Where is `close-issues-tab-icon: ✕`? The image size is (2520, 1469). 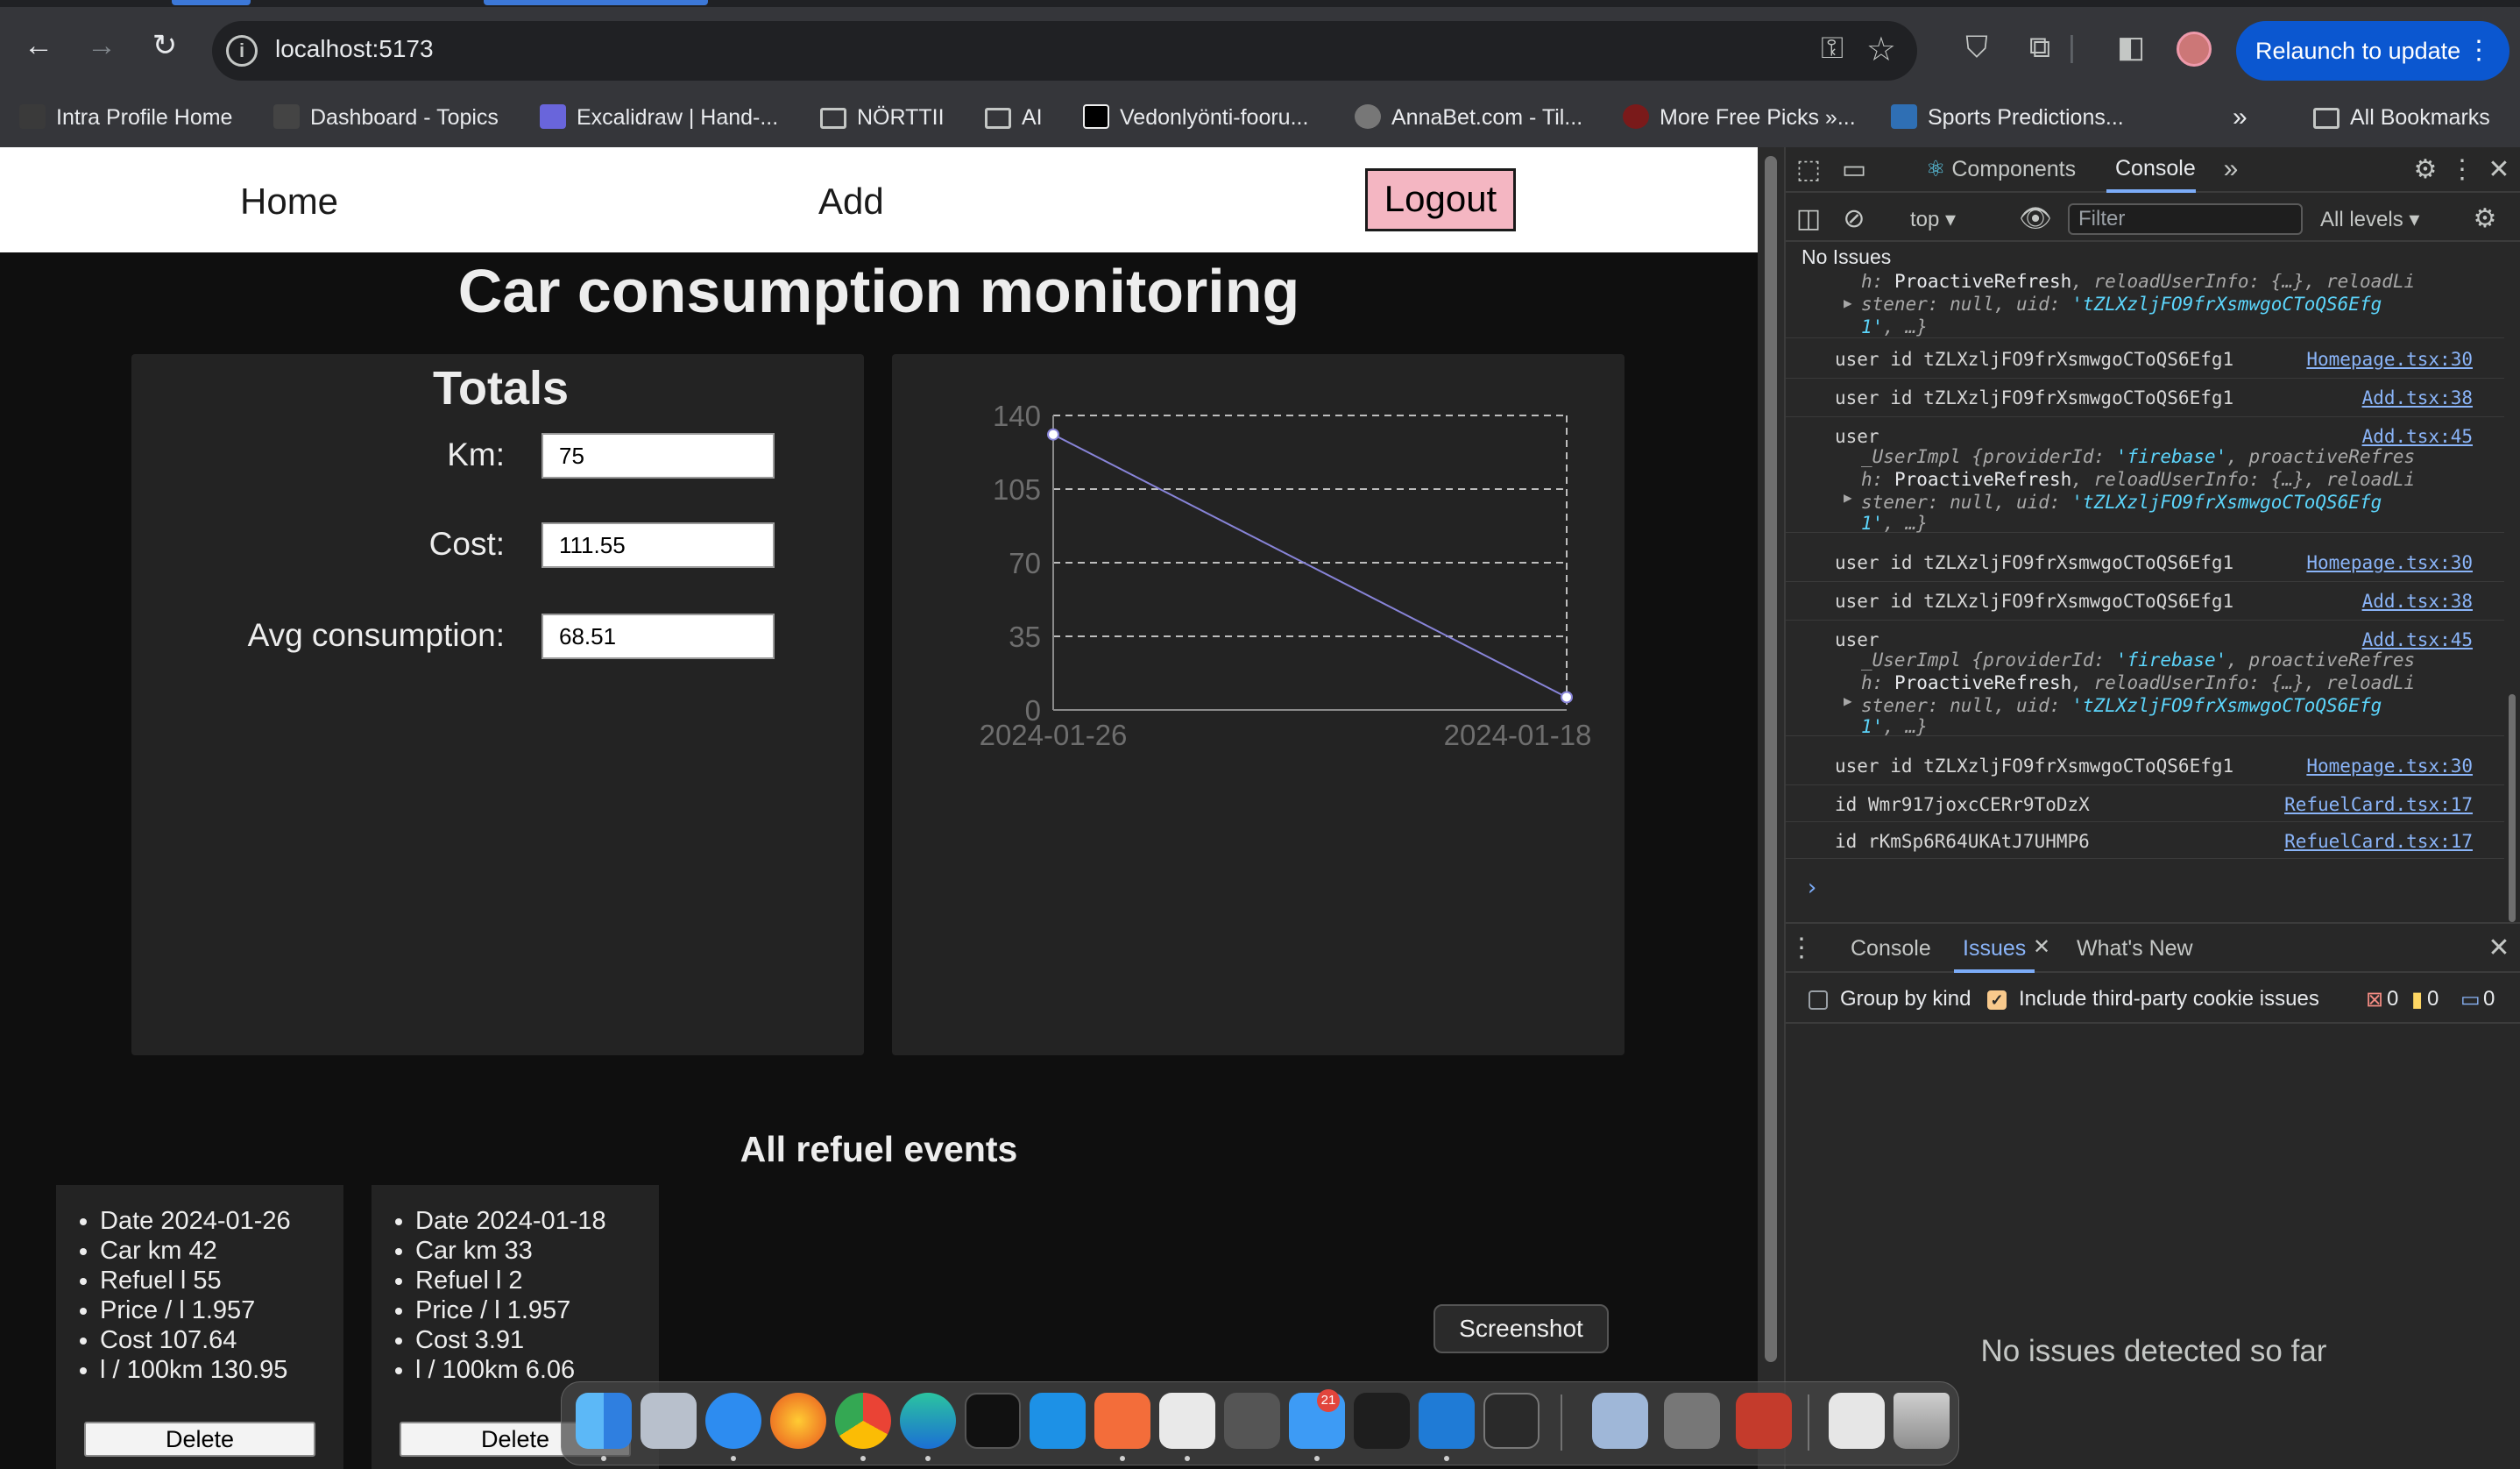 close-issues-tab-icon: ✕ is located at coordinates (2041, 947).